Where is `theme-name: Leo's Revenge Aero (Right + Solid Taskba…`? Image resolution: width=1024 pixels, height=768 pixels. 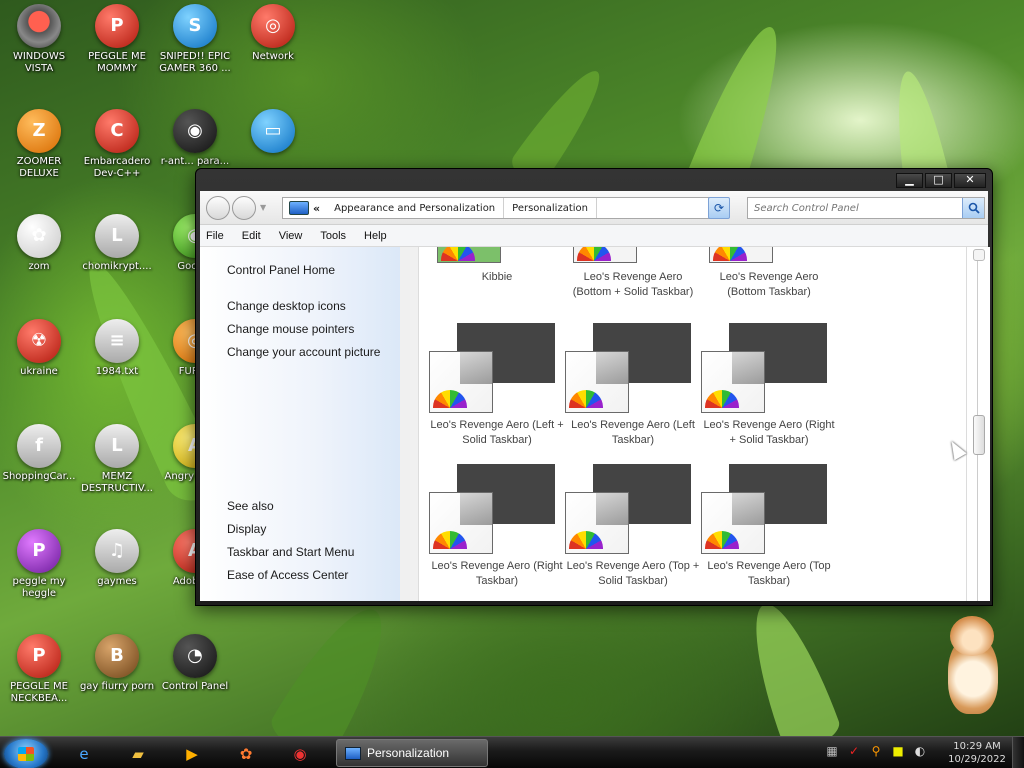 theme-name: Leo's Revenge Aero (Right + Solid Taskba… is located at coordinates (769, 432).